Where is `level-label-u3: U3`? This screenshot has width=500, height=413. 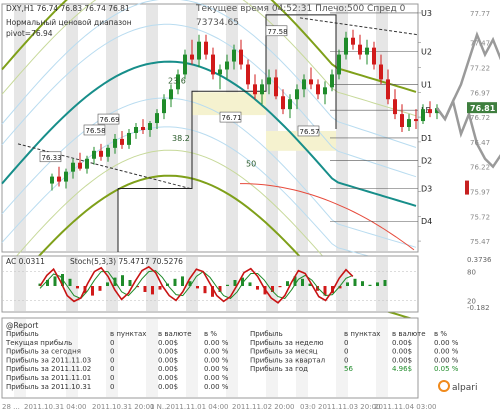 level-label-u3: U3 is located at coordinates (426, 13).